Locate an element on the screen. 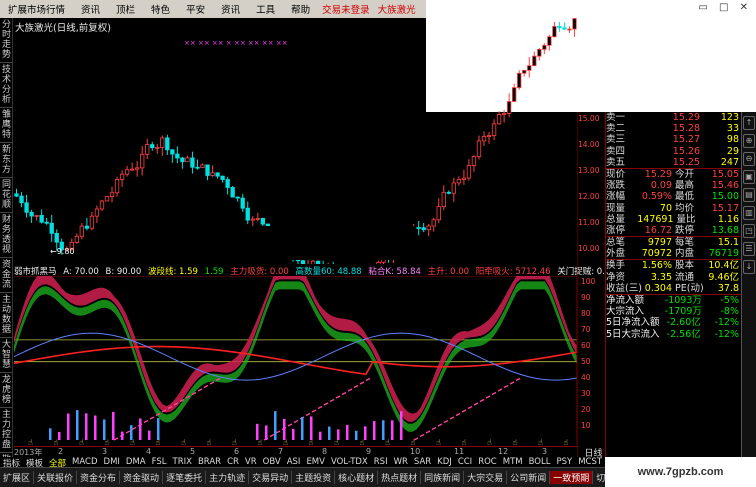  extension-tab: 资金分布 is located at coordinates (99, 477).